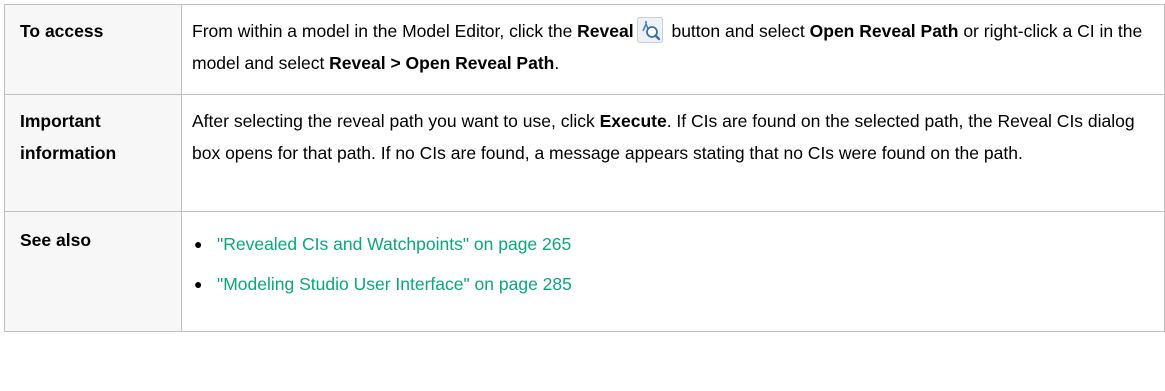 Image resolution: width=1165 pixels, height=391 pixels. What do you see at coordinates (557, 63) in the screenshot?
I see `access-text-4: .` at bounding box center [557, 63].